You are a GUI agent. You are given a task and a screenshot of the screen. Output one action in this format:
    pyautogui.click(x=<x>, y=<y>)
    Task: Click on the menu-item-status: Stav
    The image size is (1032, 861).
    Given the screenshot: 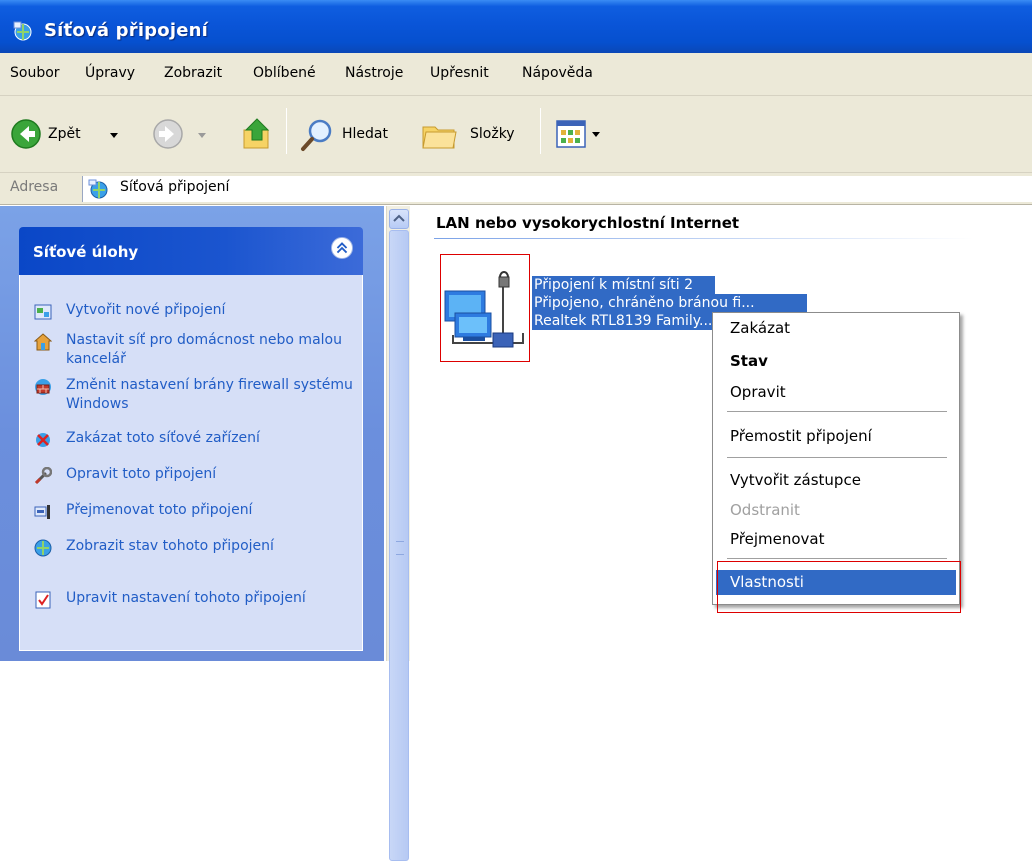 What is the action you would take?
    pyautogui.click(x=836, y=361)
    